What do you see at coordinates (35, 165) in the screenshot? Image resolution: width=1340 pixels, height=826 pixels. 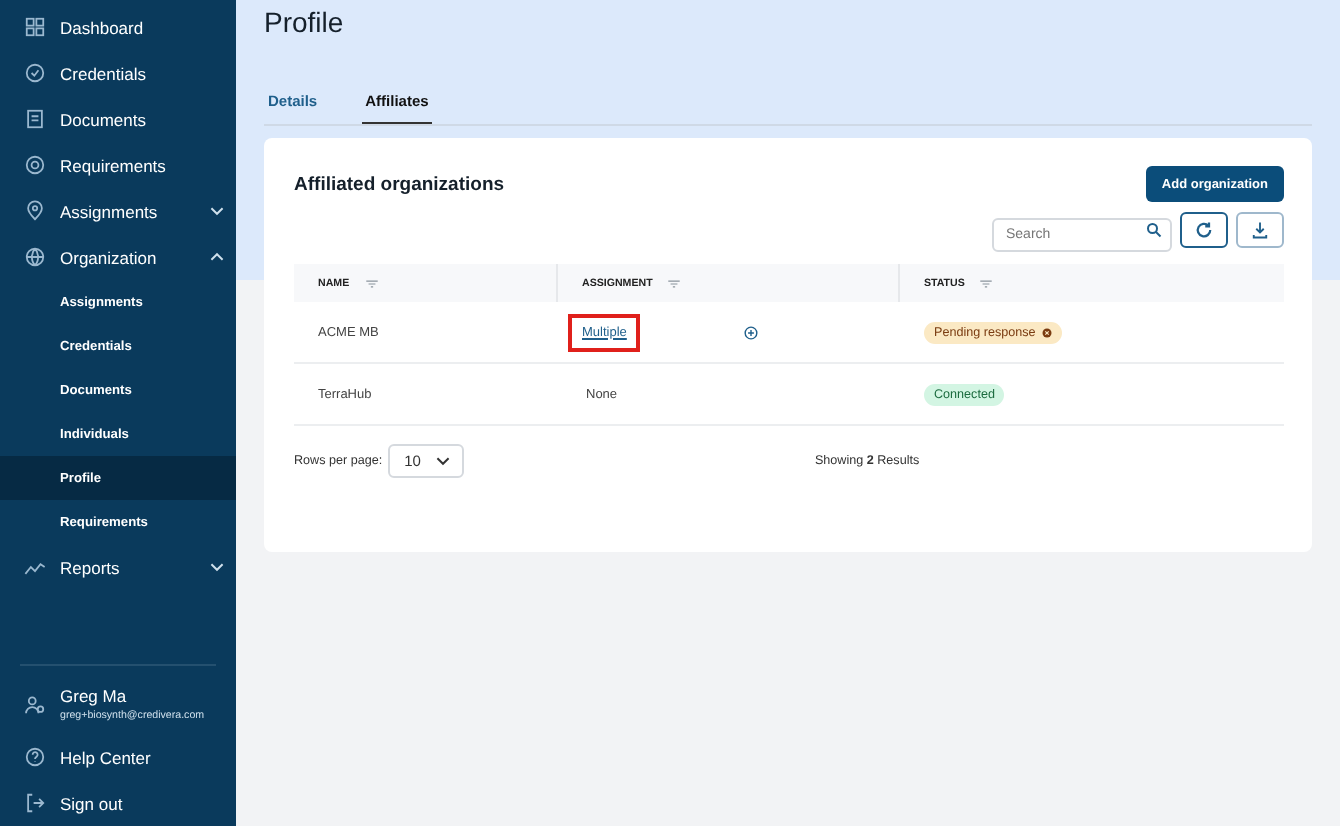 I see `requirements-icon` at bounding box center [35, 165].